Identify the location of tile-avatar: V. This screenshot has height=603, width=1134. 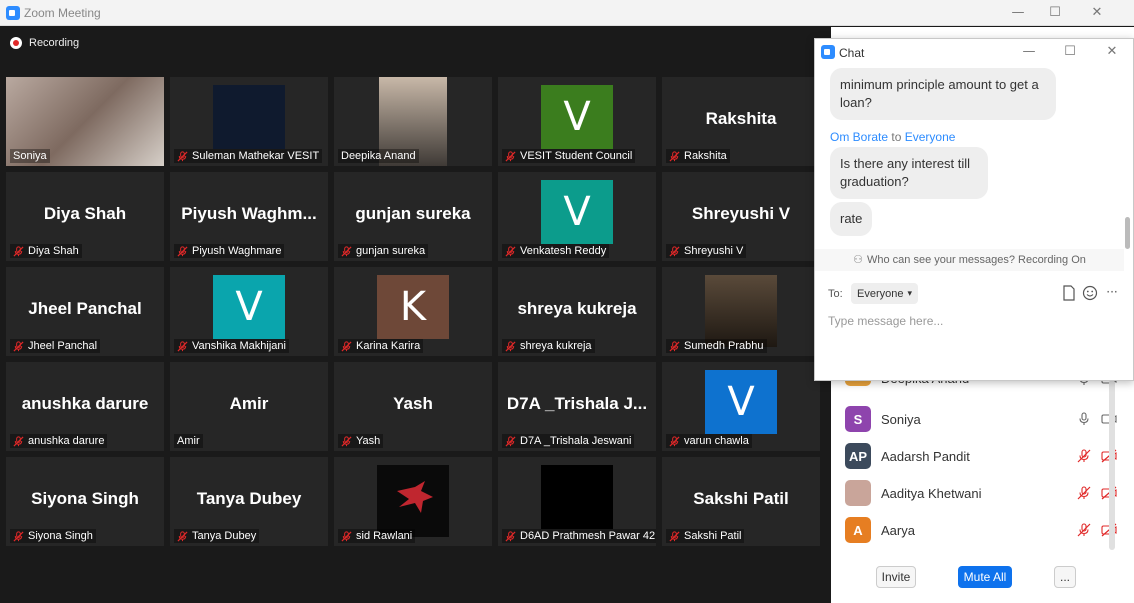
(249, 307).